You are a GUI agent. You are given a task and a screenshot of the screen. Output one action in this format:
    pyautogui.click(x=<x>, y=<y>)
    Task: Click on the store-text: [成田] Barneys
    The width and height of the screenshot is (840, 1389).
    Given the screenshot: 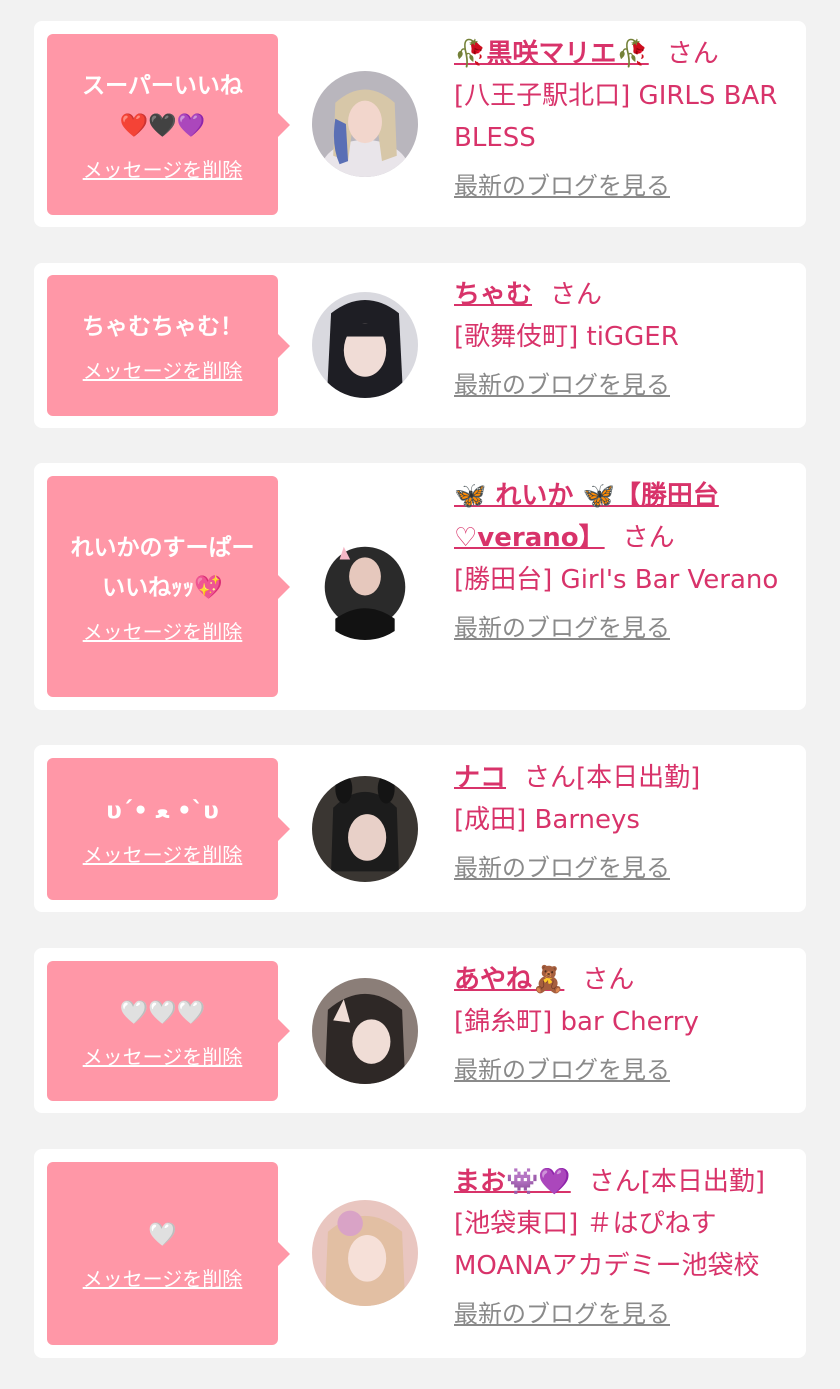 What is the action you would take?
    pyautogui.click(x=547, y=820)
    